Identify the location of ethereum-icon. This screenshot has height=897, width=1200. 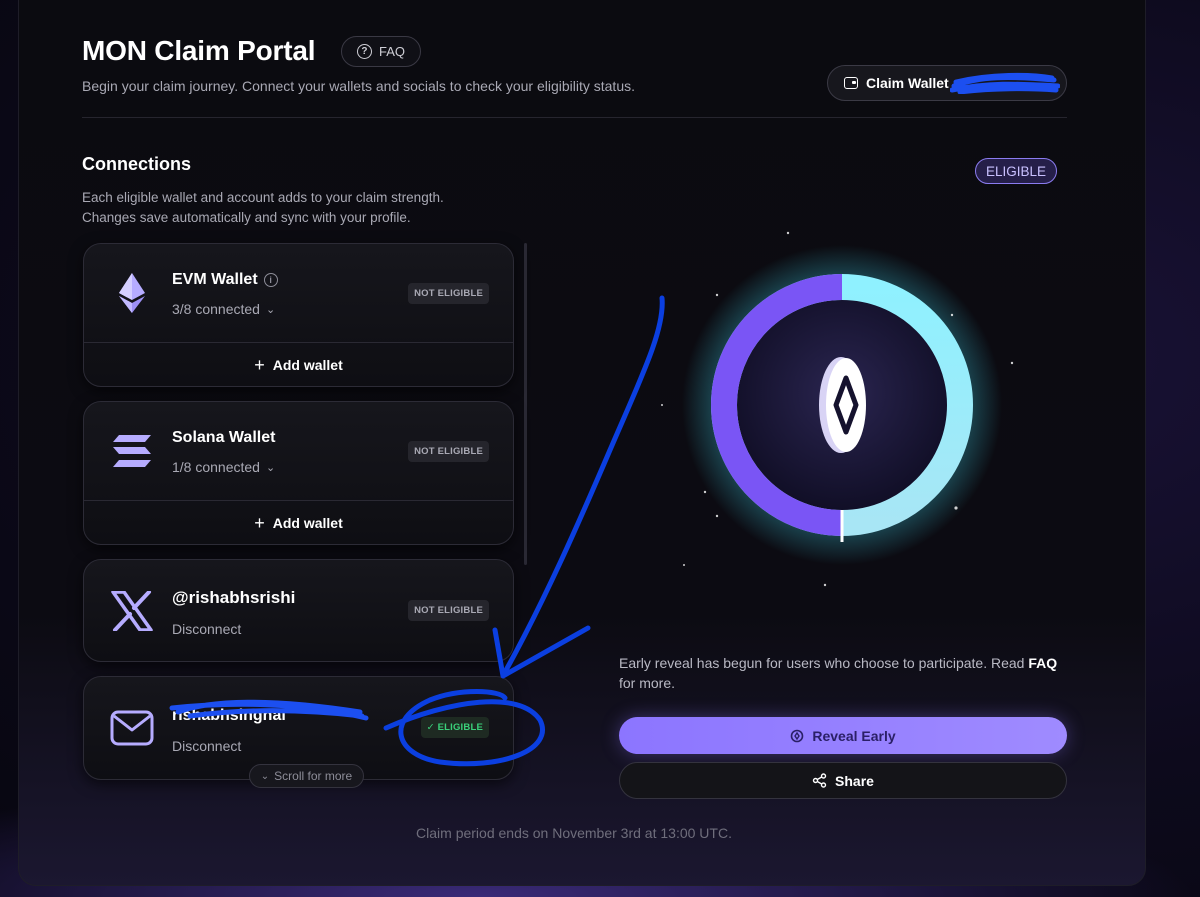
(132, 293).